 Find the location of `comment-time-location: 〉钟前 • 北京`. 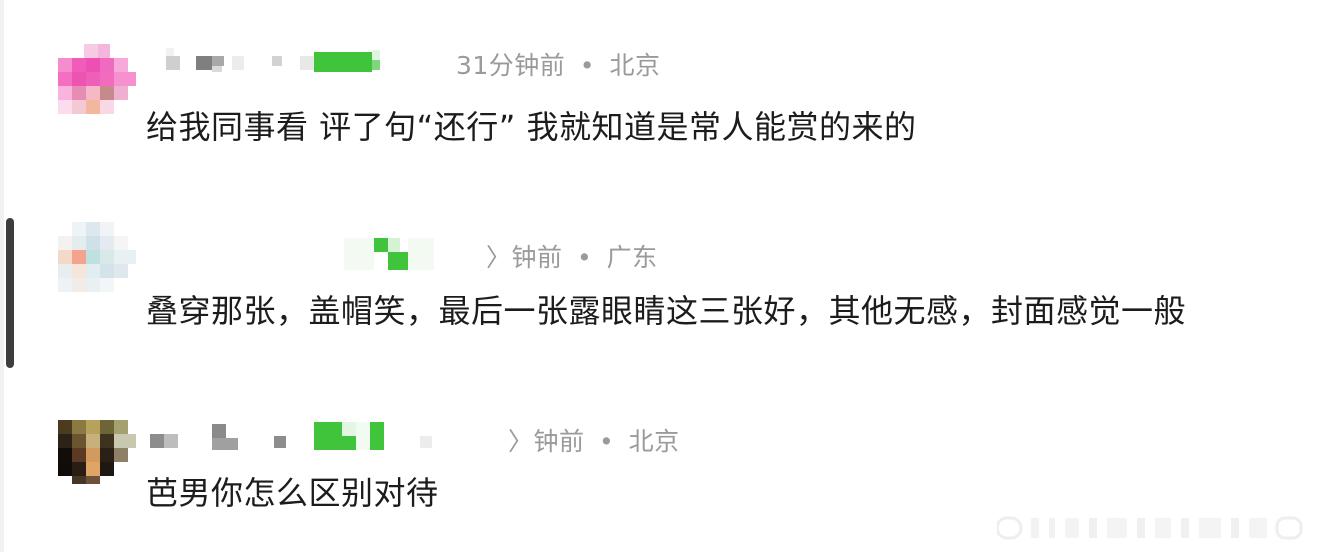

comment-time-location: 〉钟前 • 北京 is located at coordinates (594, 440).